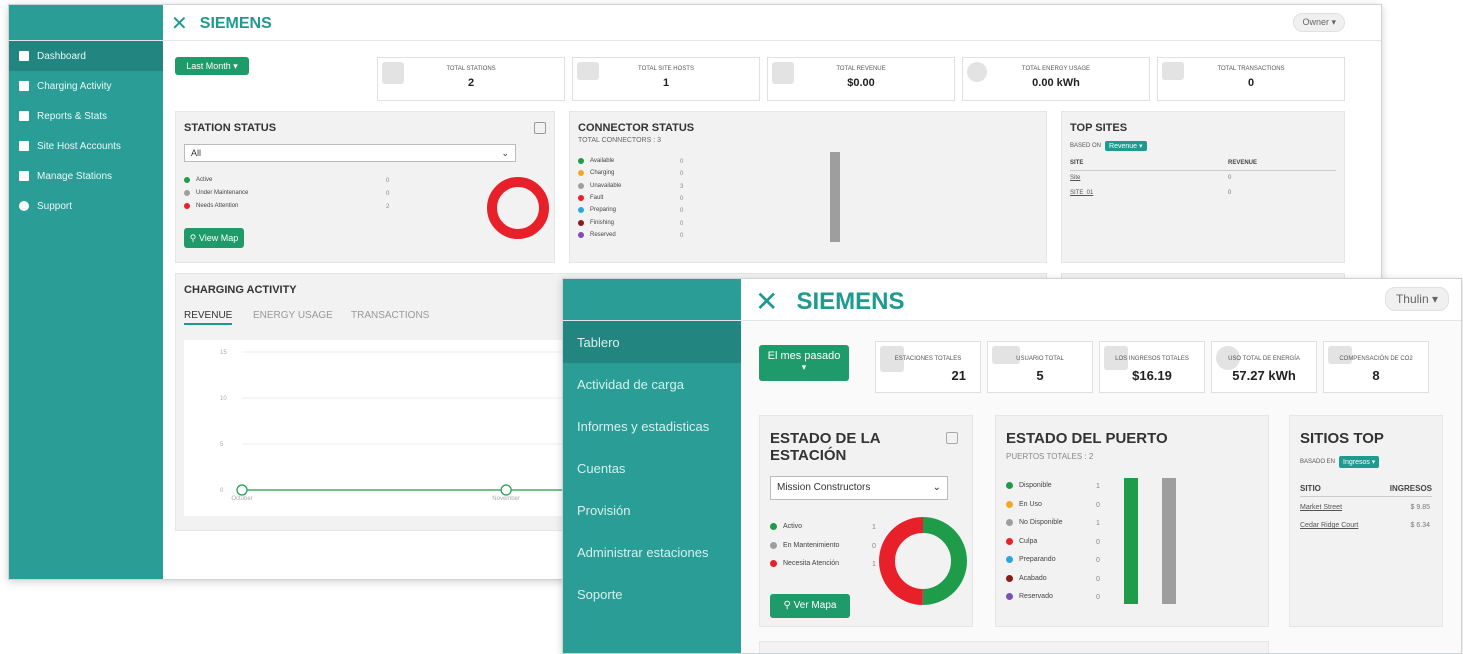 This screenshot has height=654, width=1463. Describe the element at coordinates (1077, 163) in the screenshot. I see `col-site-header: SITE` at that location.